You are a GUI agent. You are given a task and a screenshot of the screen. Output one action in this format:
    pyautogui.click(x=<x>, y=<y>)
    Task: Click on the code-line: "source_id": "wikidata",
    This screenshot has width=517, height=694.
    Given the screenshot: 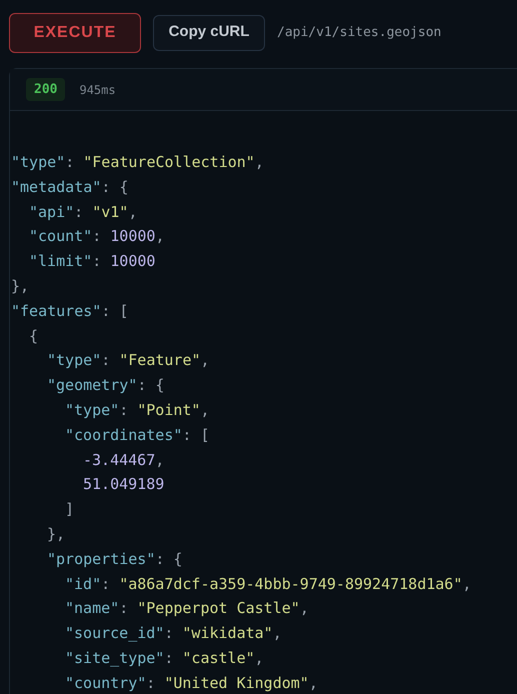 What is the action you would take?
    pyautogui.click(x=173, y=633)
    